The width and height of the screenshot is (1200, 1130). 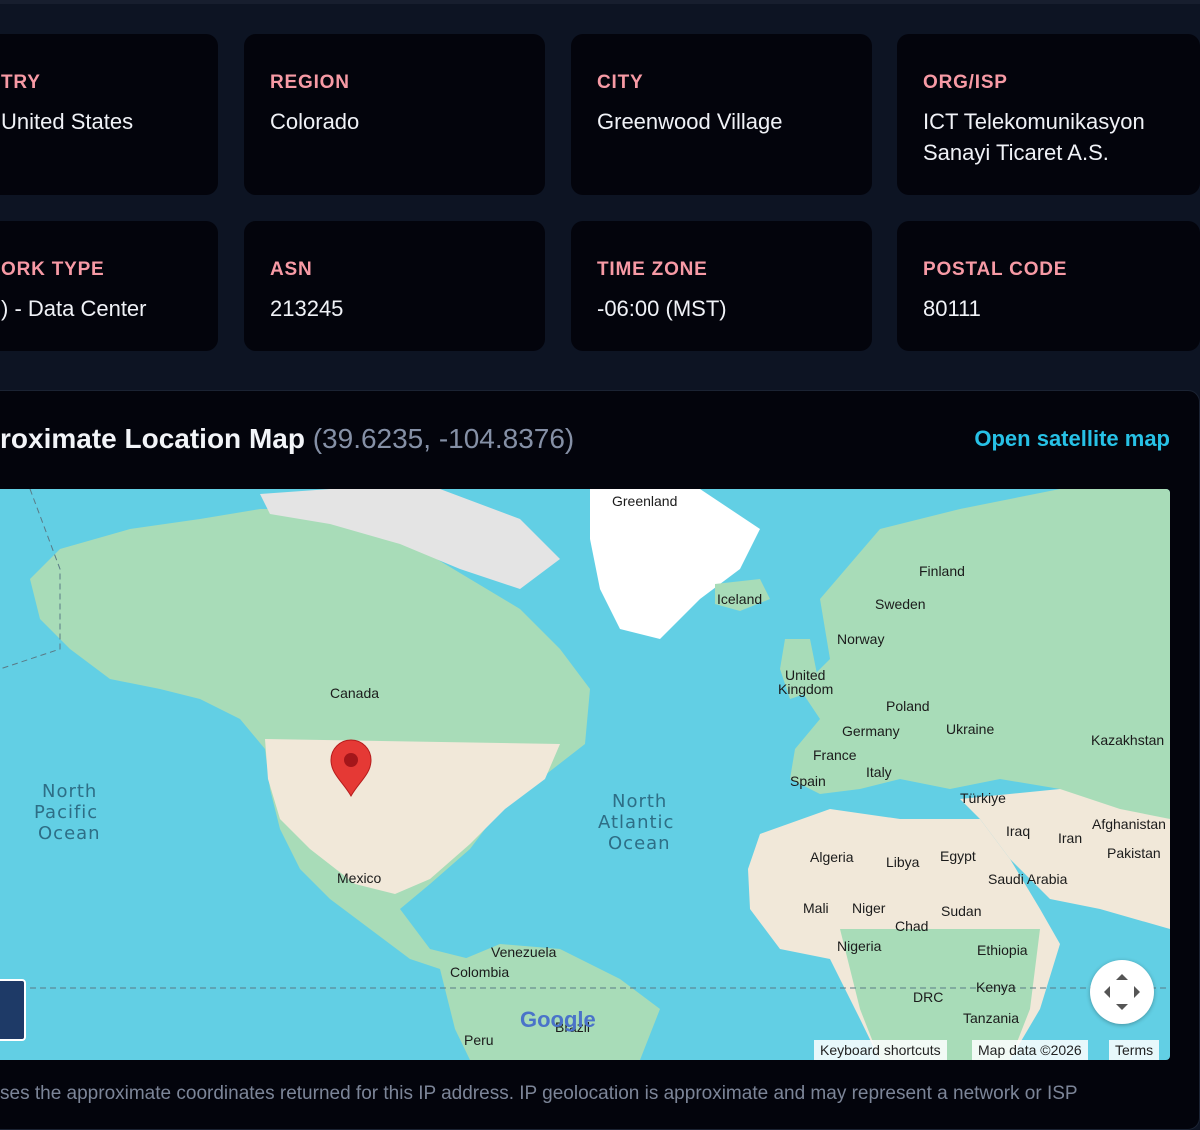 I want to click on region-label: REGION, so click(x=310, y=82).